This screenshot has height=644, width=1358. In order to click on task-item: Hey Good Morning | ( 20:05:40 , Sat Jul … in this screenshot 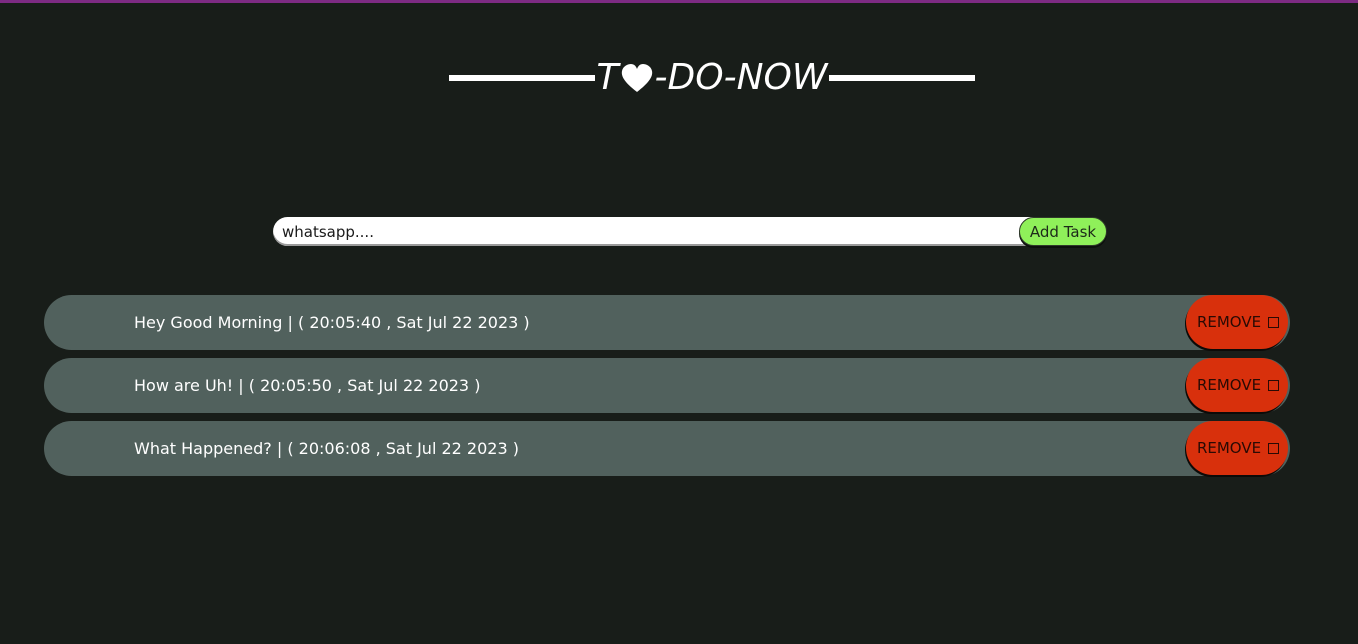, I will do `click(667, 322)`.